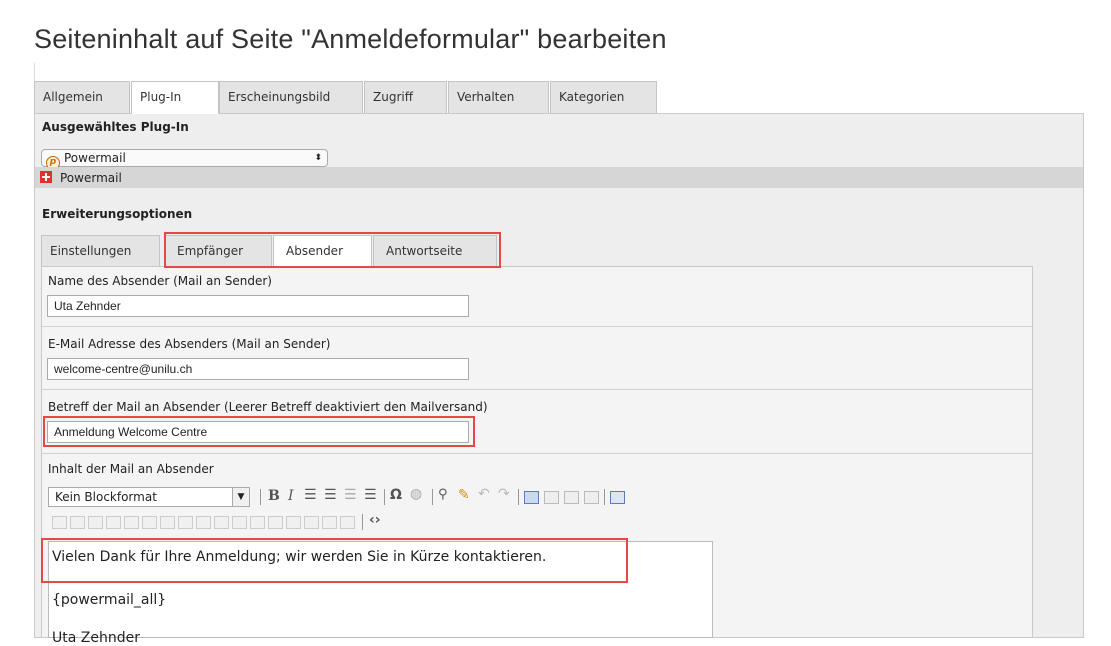  Describe the element at coordinates (46, 177) in the screenshot. I see `plugin-expand-icon` at that location.